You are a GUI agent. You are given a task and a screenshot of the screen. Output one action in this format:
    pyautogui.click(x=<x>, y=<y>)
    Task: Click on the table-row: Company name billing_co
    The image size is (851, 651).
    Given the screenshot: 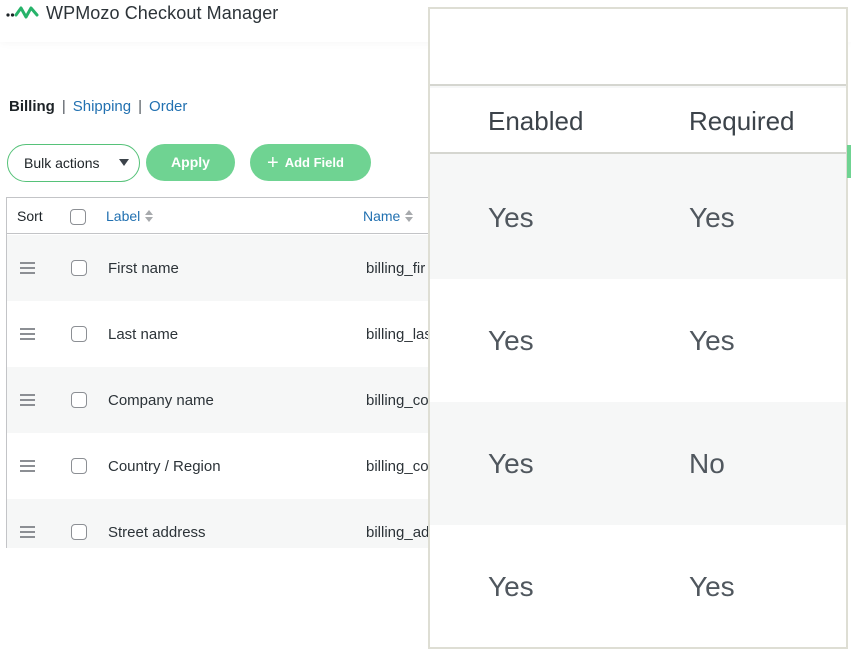 What is the action you would take?
    pyautogui.click(x=221, y=400)
    